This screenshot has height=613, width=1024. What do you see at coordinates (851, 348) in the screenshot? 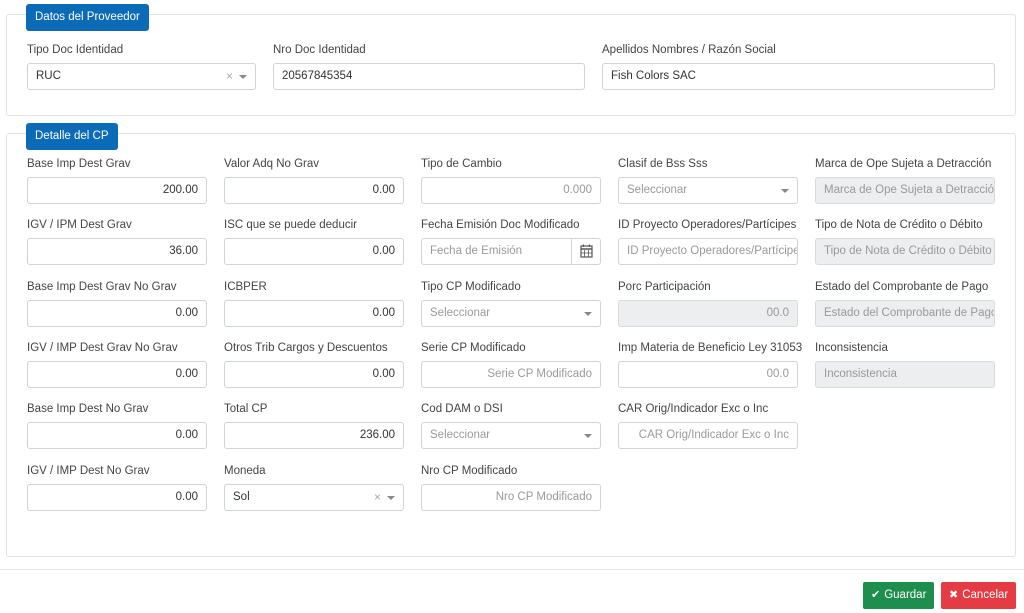
I see `inconsistencia-label: Inconsistencia` at bounding box center [851, 348].